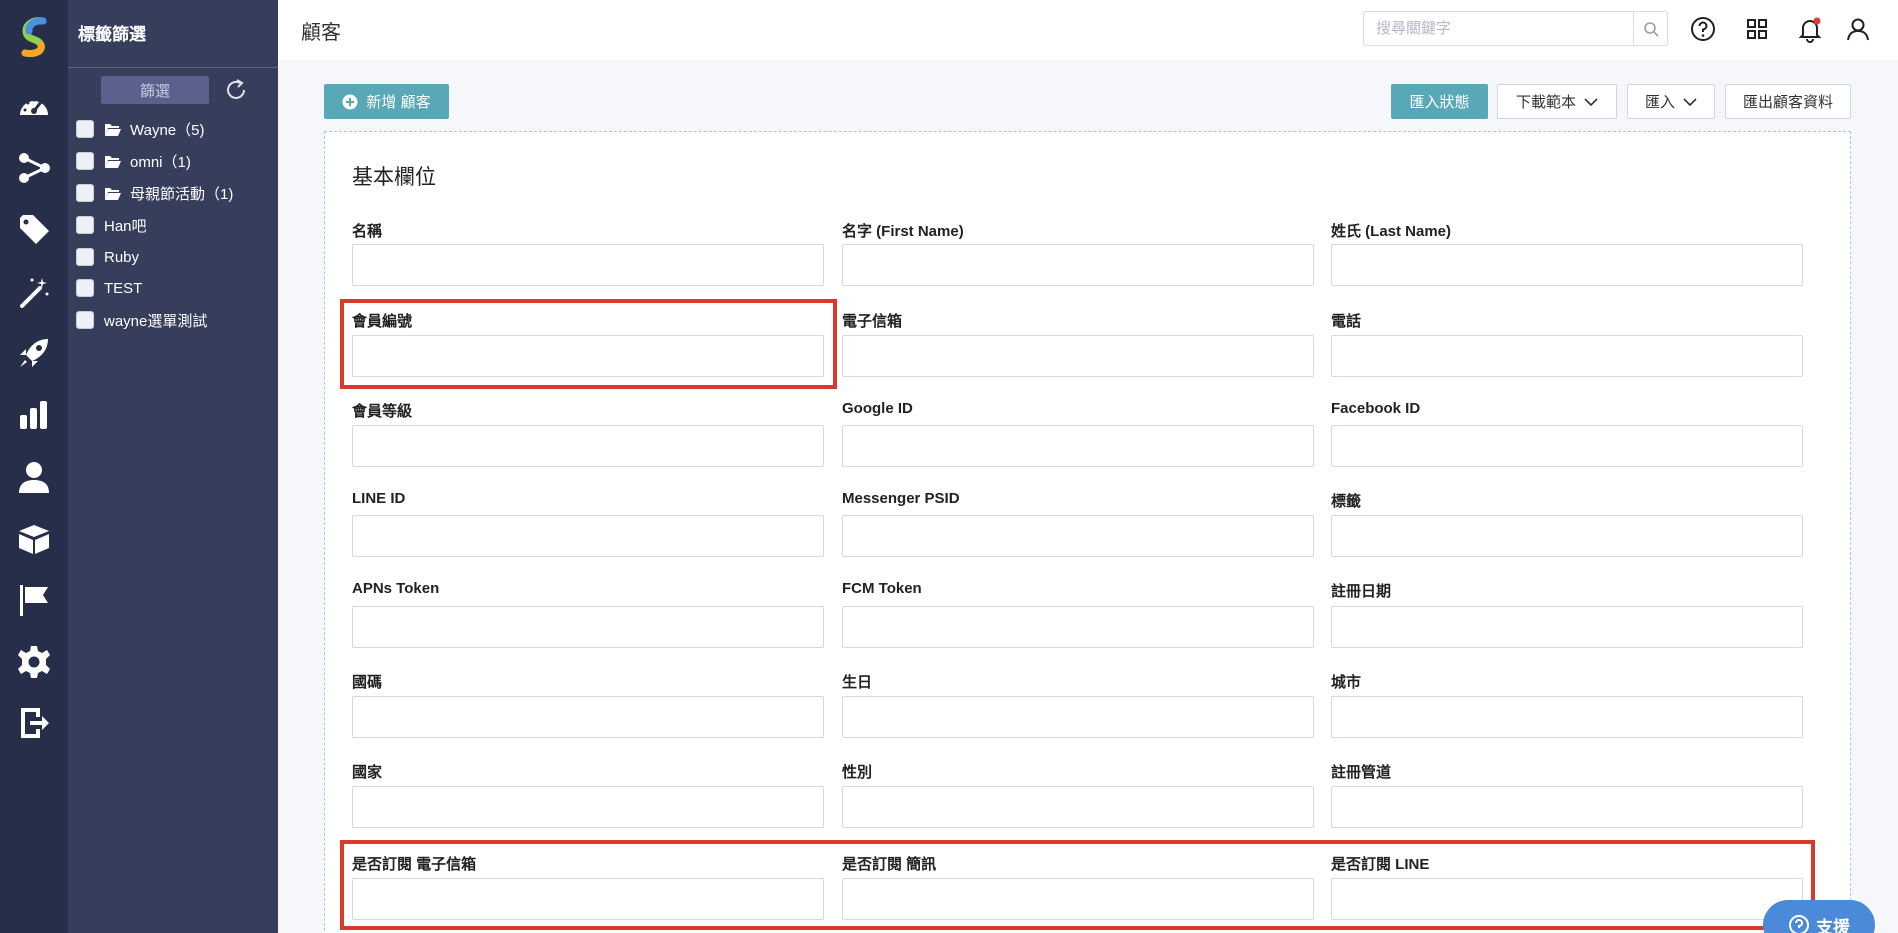  What do you see at coordinates (588, 356) in the screenshot?
I see `member-id-field` at bounding box center [588, 356].